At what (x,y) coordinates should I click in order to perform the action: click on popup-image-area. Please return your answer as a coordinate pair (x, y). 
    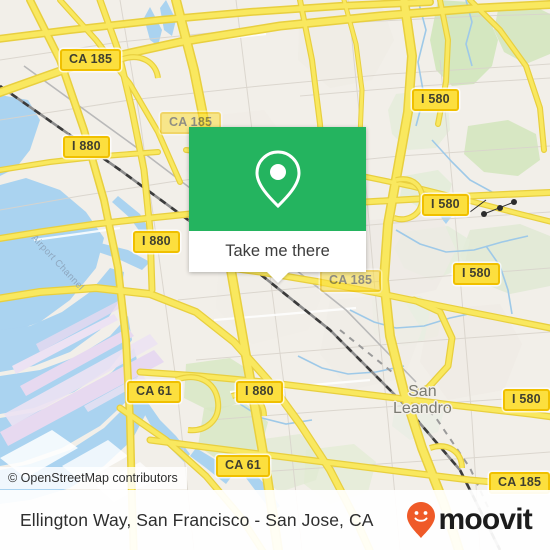
    Looking at the image, I should click on (277, 179).